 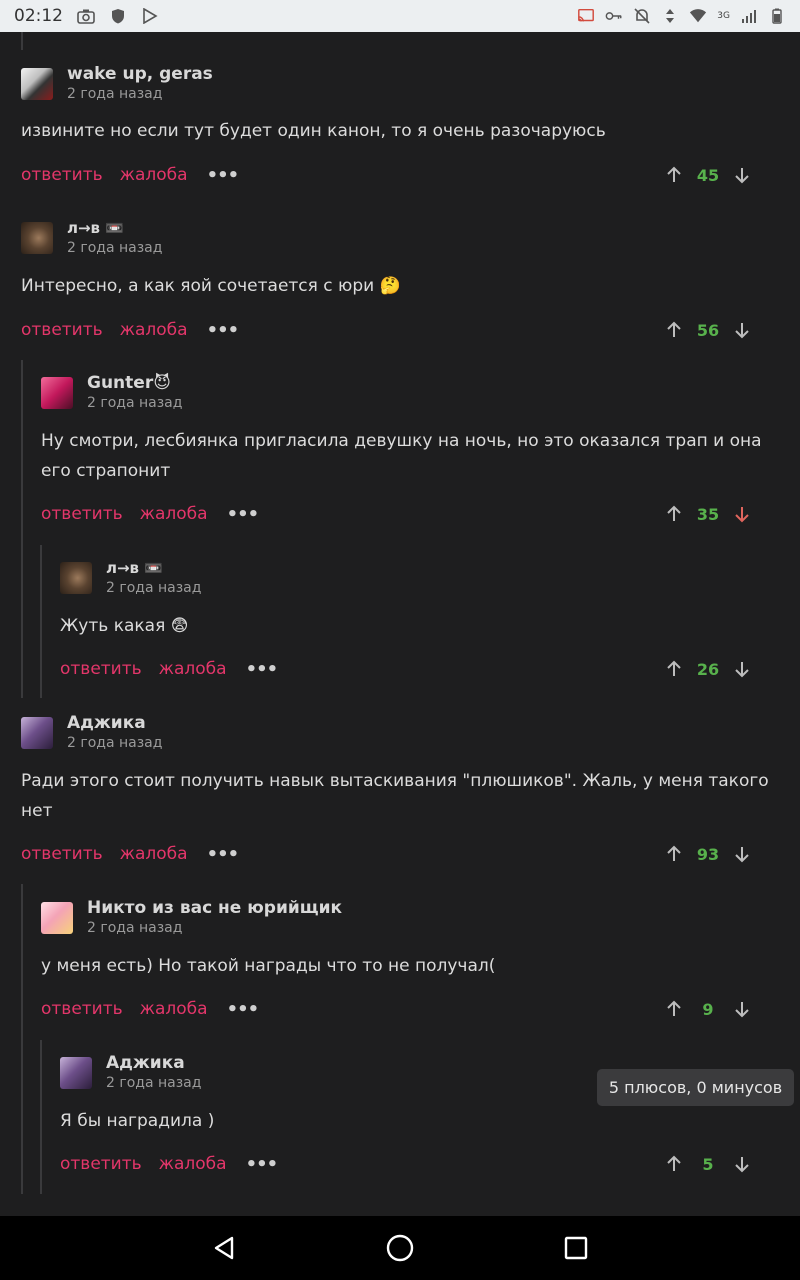 I want to click on recents-square-icon, so click(x=576, y=1248).